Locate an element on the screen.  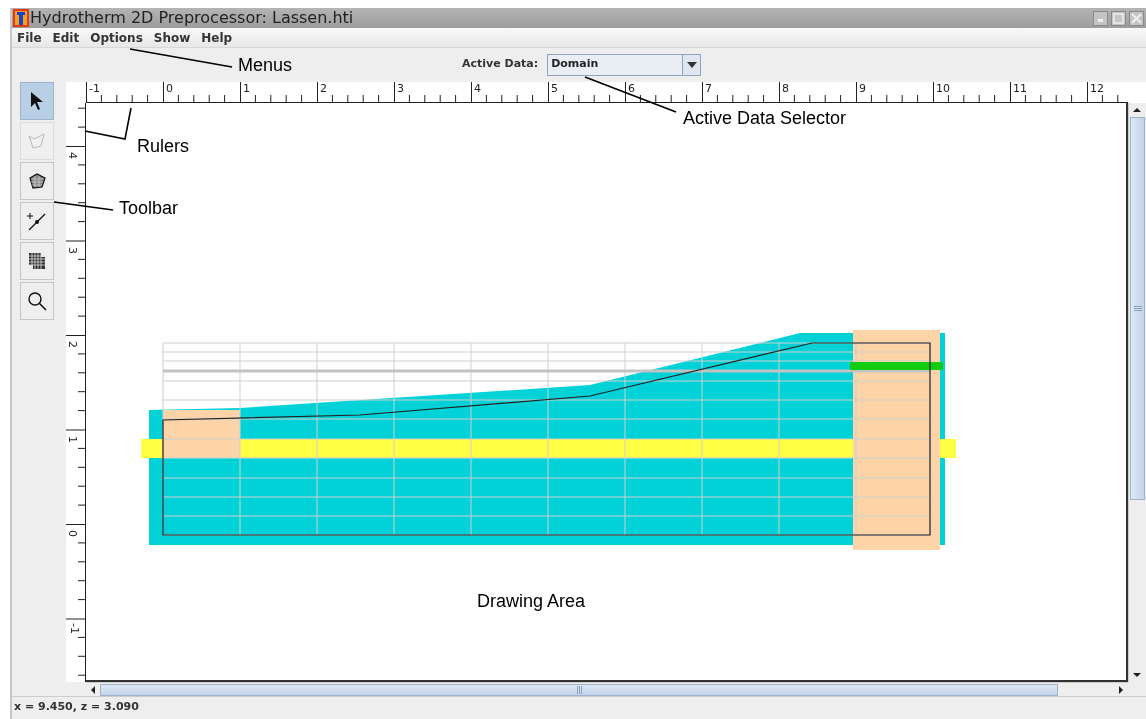
status-text: x = 9.450, z = 3.090 is located at coordinates (76, 707).